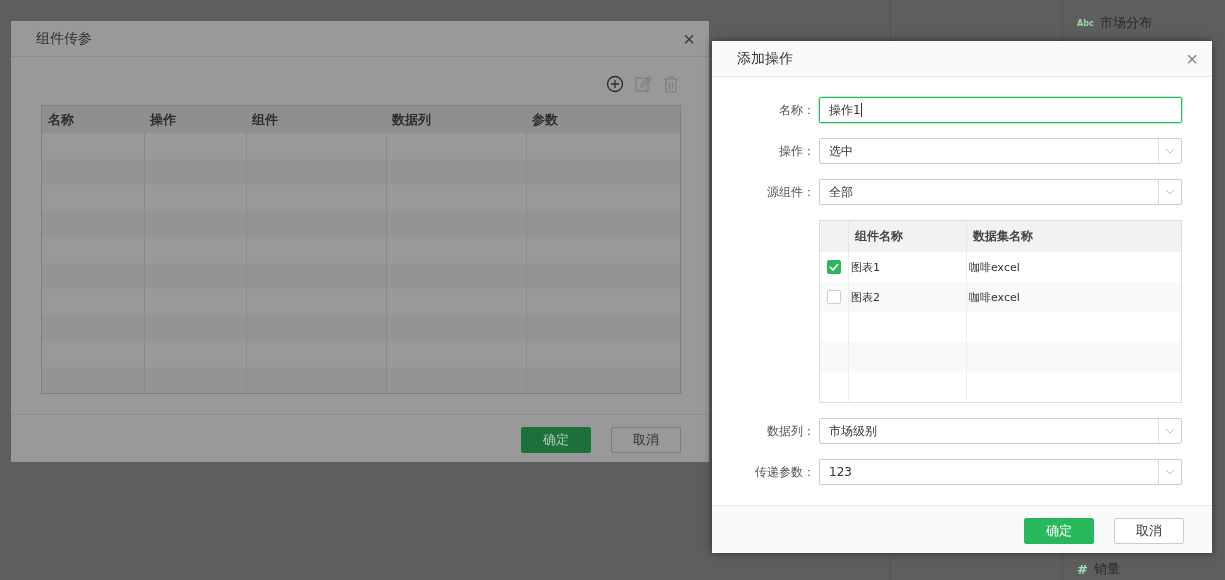 The image size is (1225, 580). Describe the element at coordinates (1073, 236) in the screenshot. I see `column-header: 数据集名称` at that location.